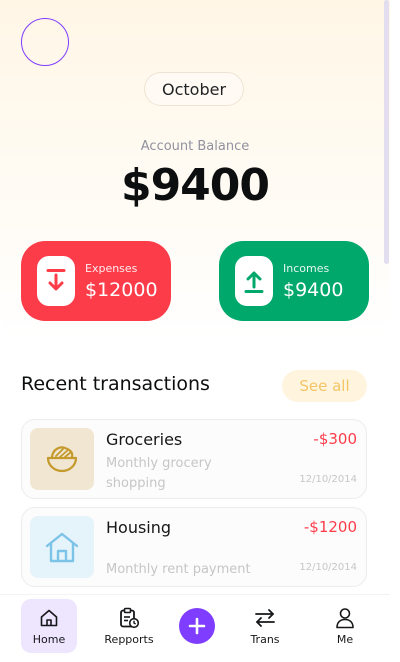  I want to click on balance-amount: $9400, so click(195, 185).